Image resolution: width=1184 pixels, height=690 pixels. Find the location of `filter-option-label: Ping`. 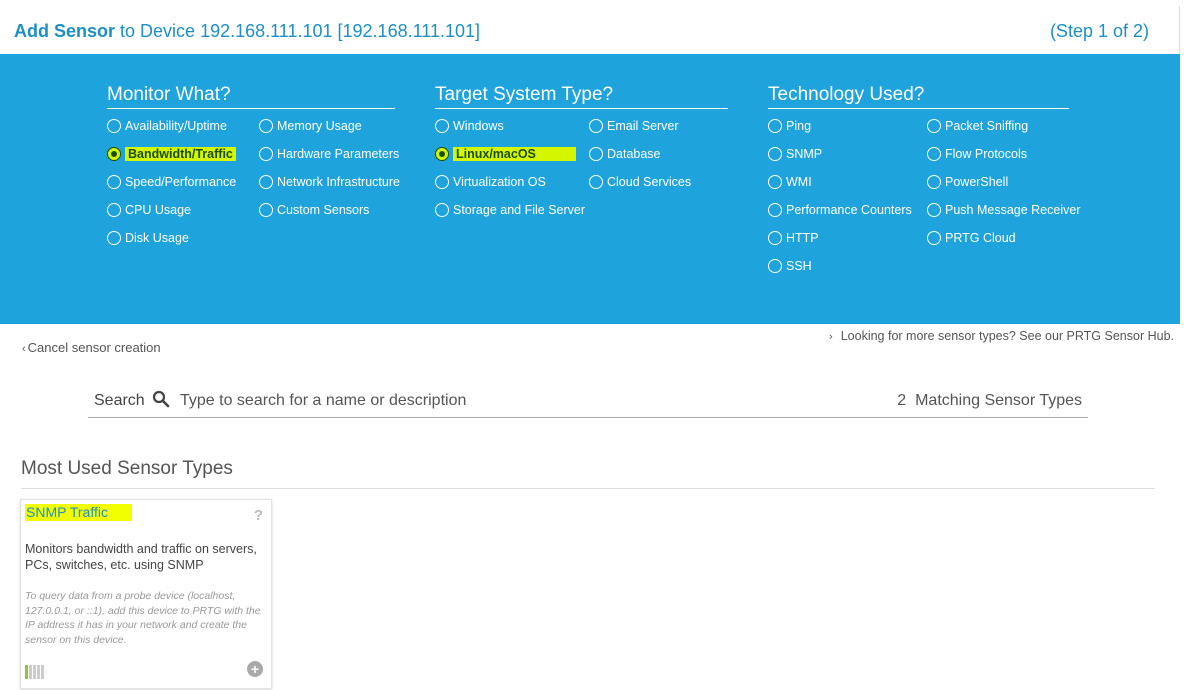

filter-option-label: Ping is located at coordinates (799, 126).